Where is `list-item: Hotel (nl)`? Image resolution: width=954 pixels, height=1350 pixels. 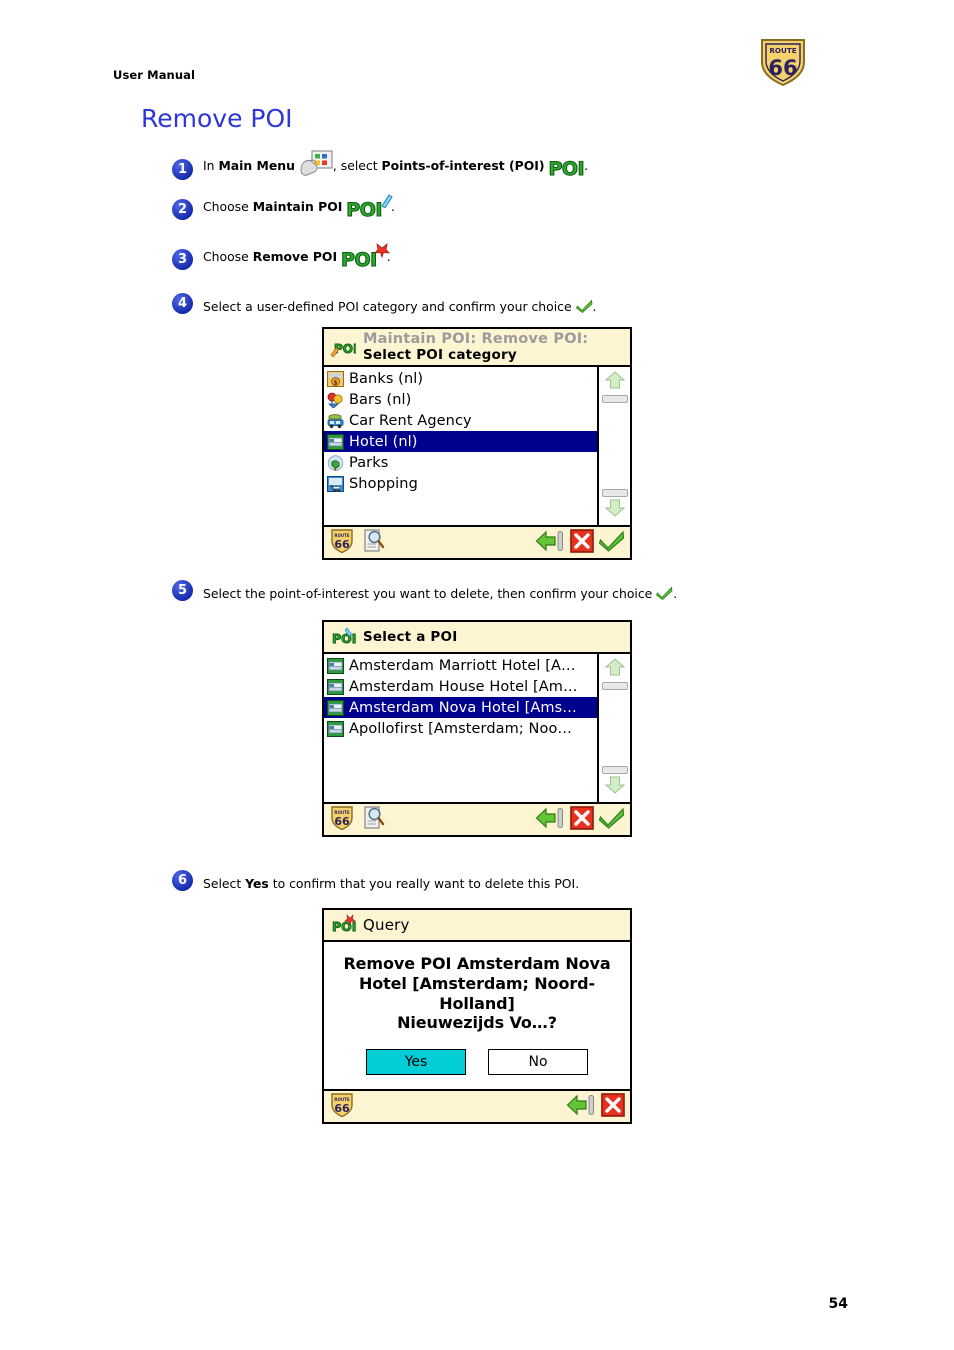 list-item: Hotel (nl) is located at coordinates (460, 442).